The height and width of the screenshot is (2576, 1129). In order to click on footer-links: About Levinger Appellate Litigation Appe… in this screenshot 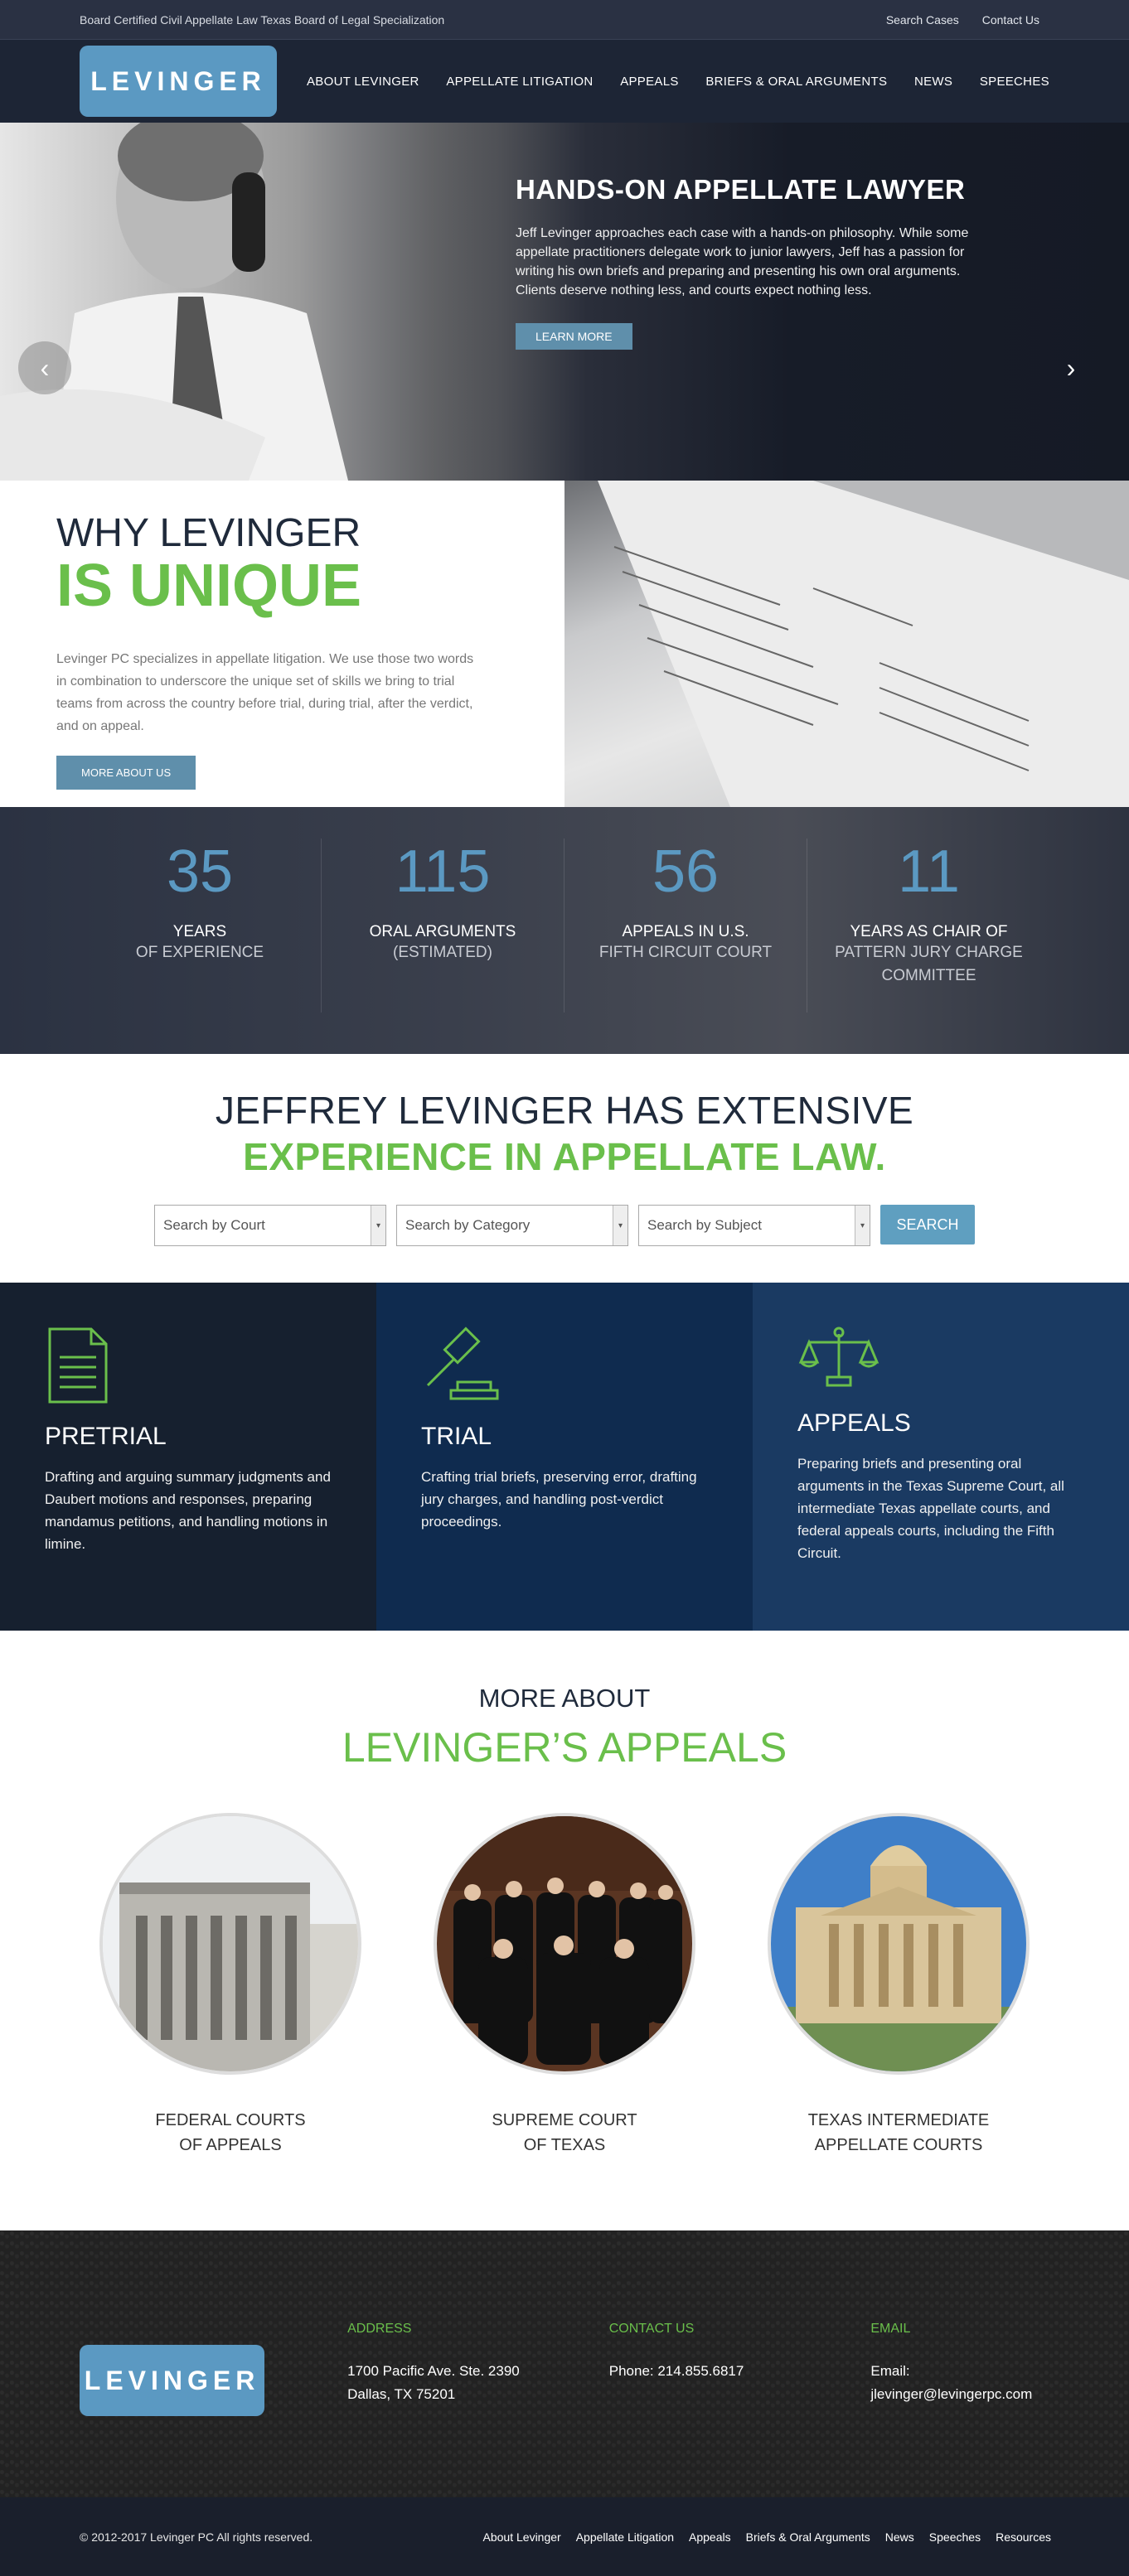, I will do `click(767, 2537)`.